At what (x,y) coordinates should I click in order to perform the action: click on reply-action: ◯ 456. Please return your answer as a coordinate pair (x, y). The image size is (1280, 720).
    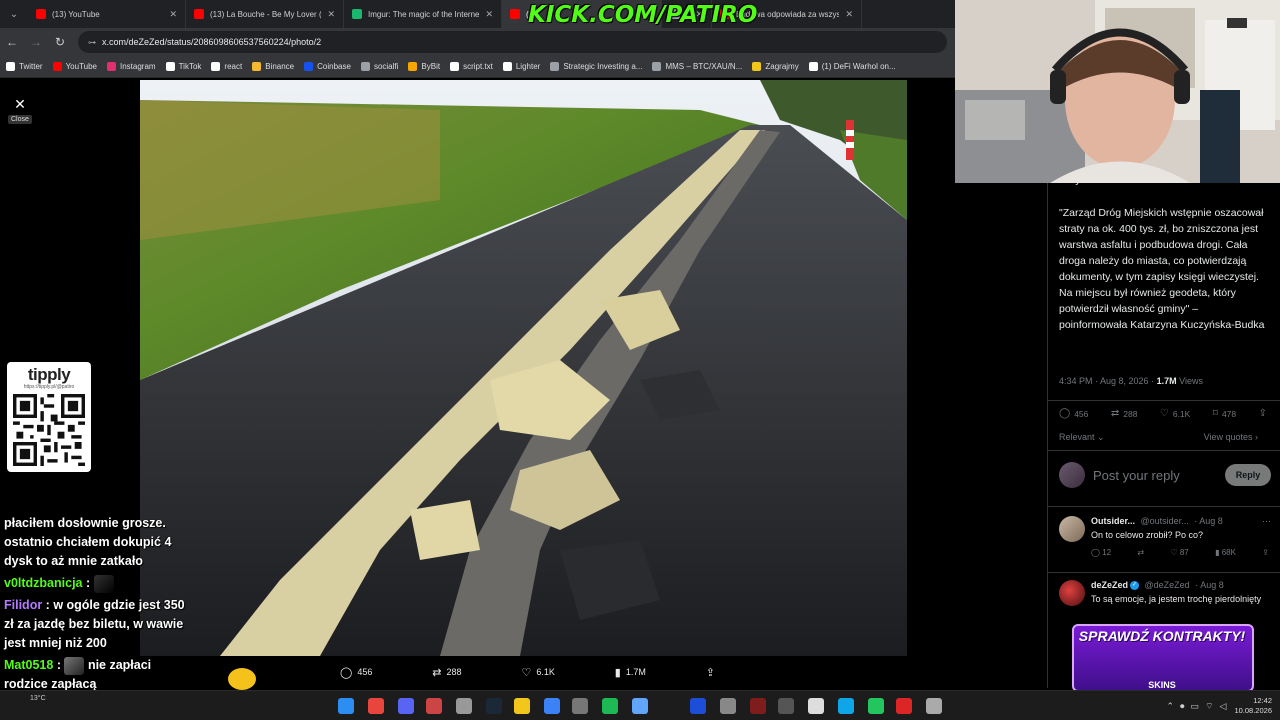
    Looking at the image, I should click on (356, 672).